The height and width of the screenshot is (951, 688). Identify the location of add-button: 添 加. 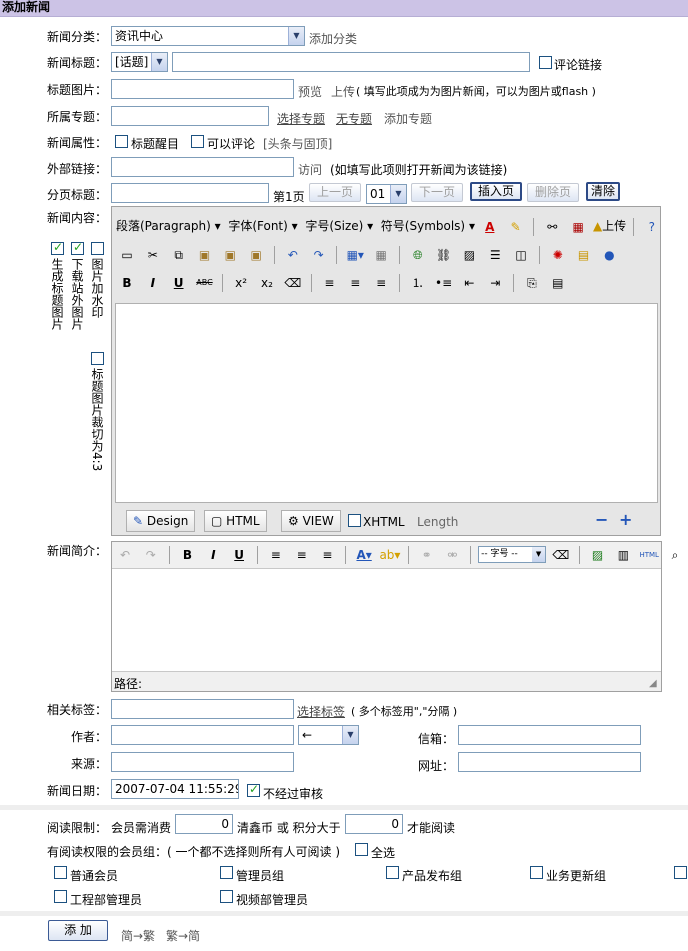
(78, 930).